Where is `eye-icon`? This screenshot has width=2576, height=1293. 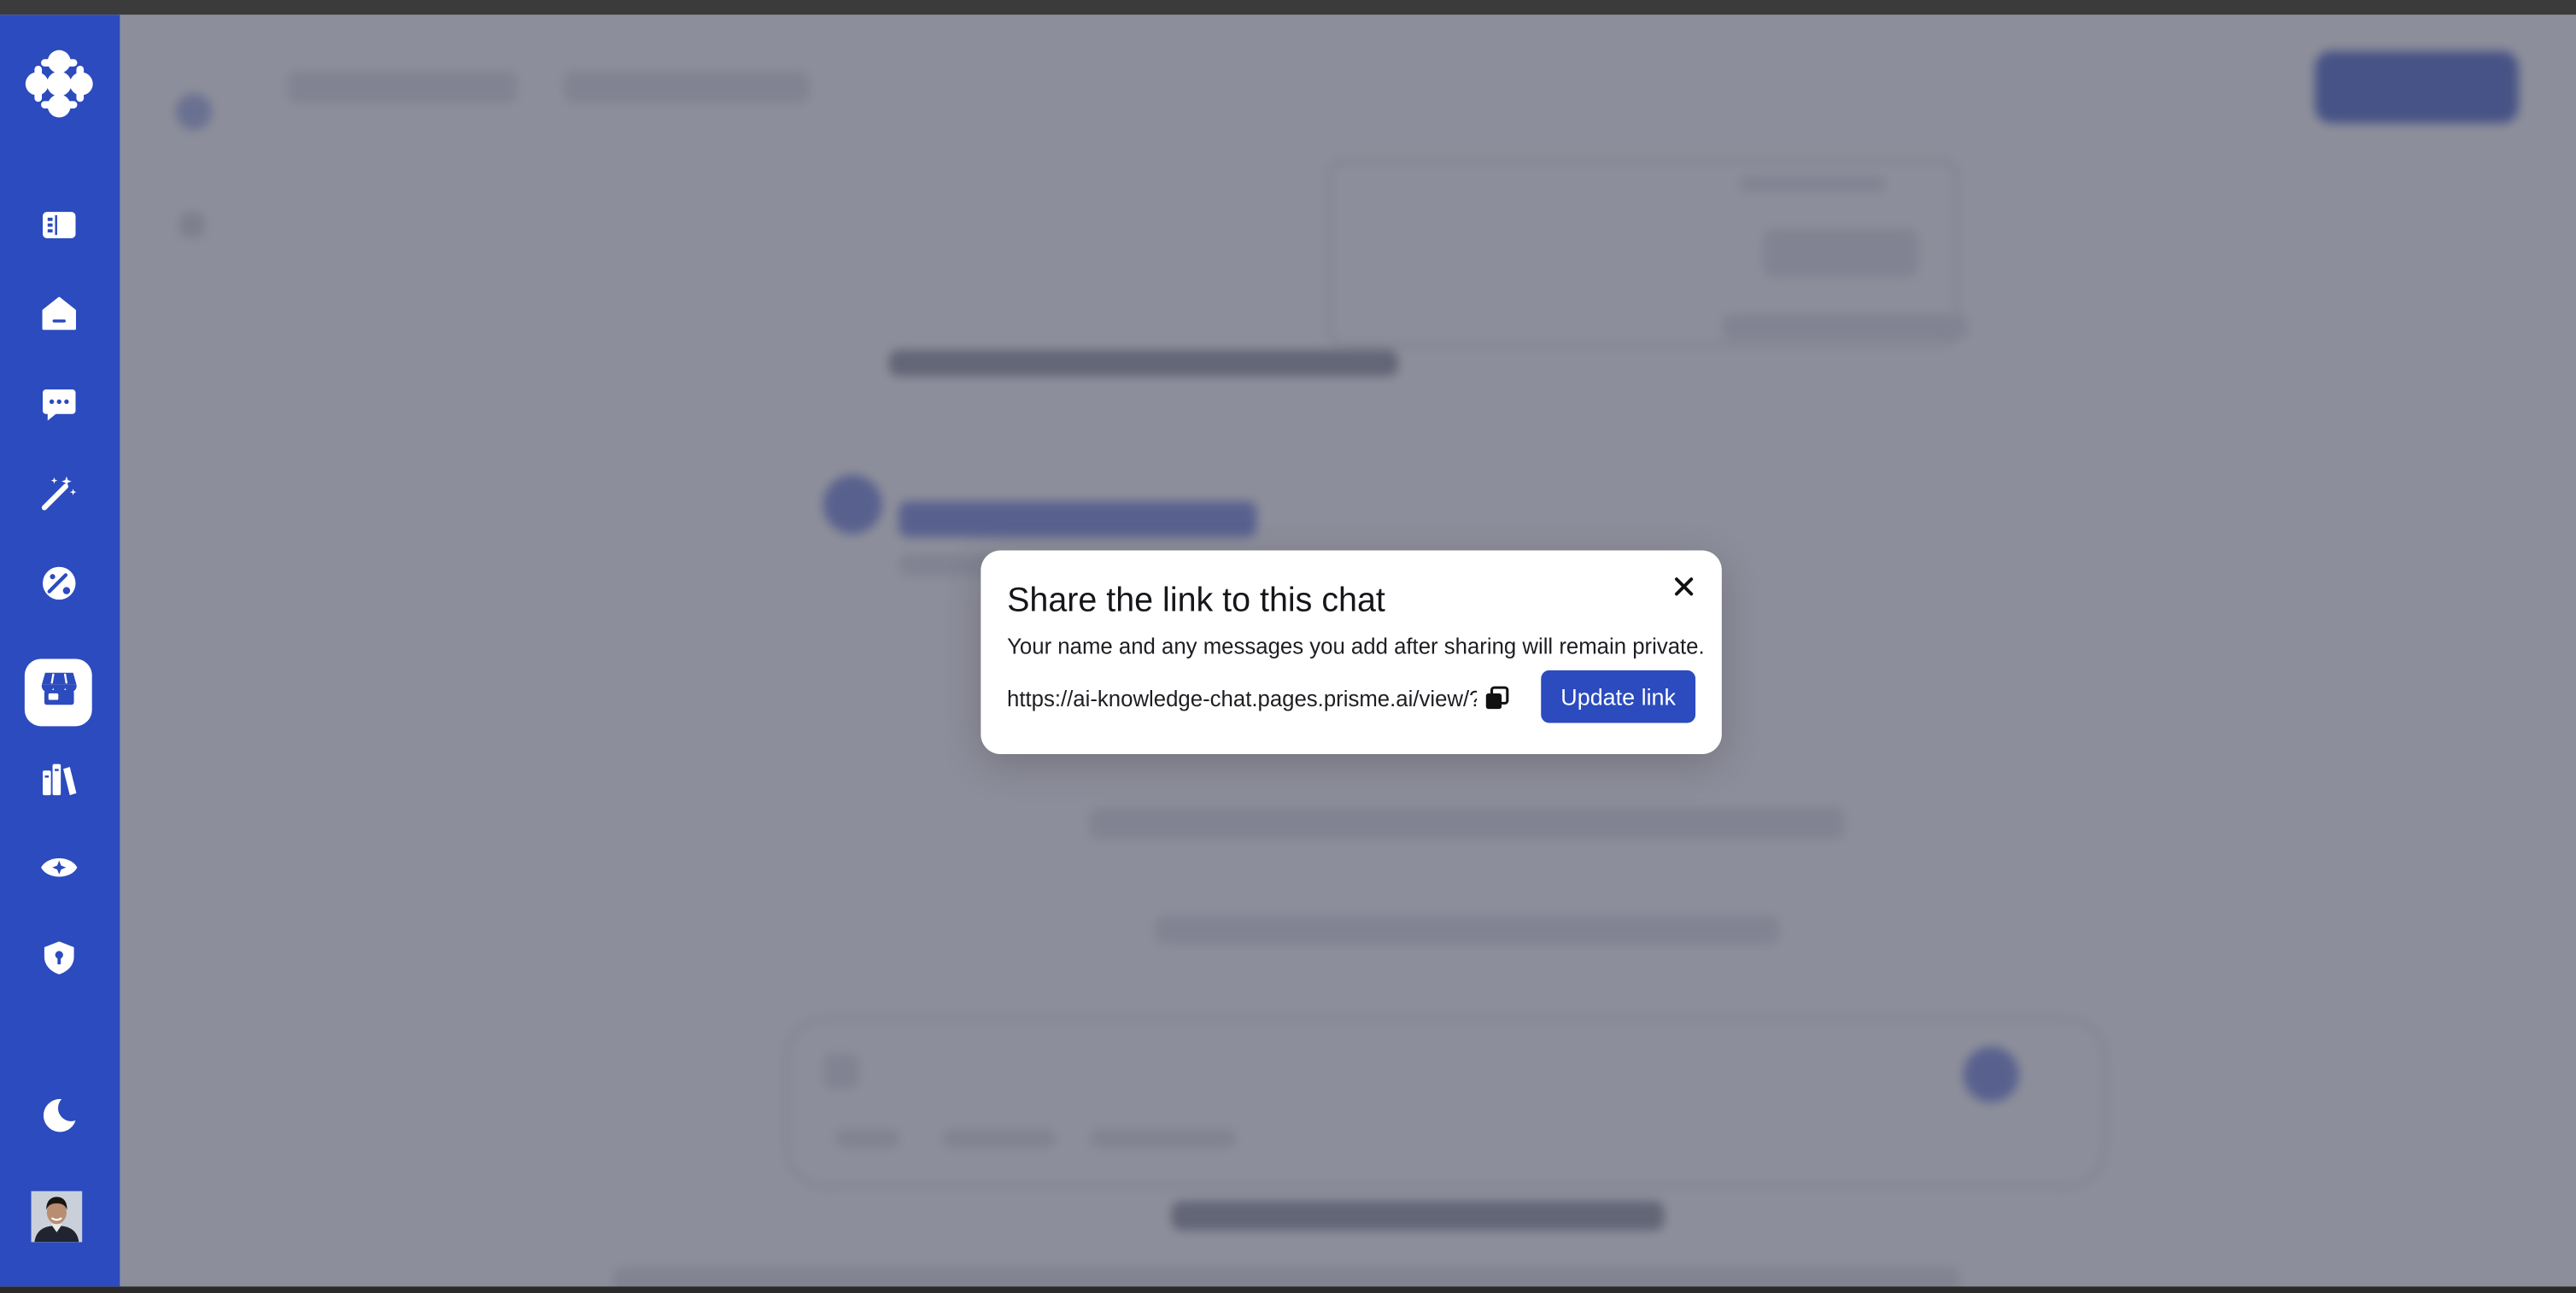 eye-icon is located at coordinates (58, 872).